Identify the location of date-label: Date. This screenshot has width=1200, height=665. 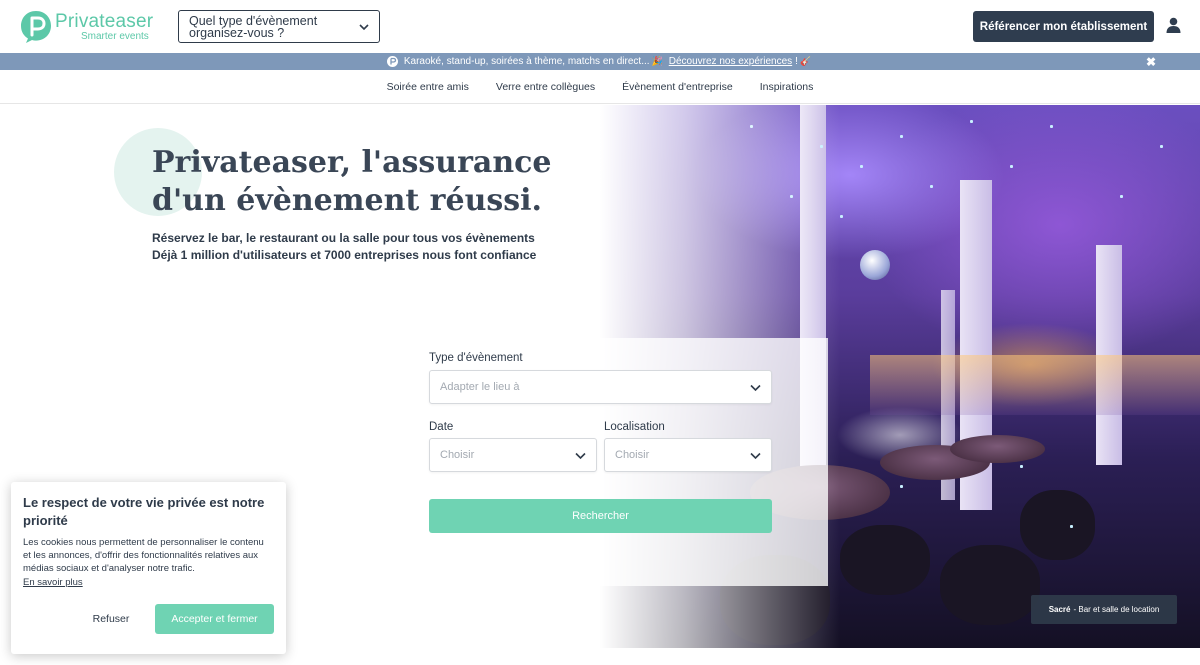
(441, 427).